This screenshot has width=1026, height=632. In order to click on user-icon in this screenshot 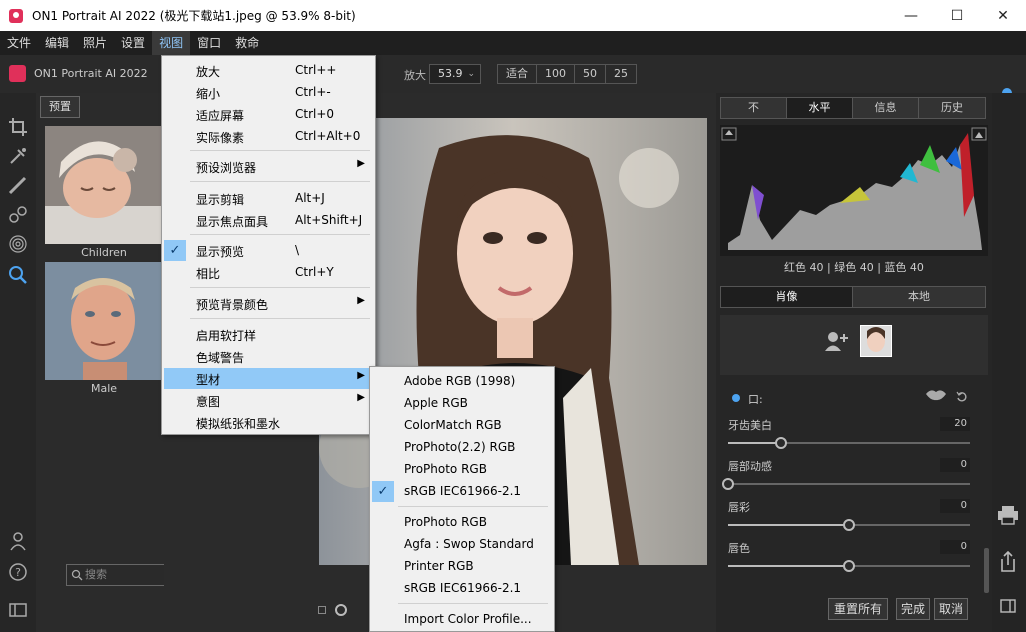, I will do `click(18, 541)`.